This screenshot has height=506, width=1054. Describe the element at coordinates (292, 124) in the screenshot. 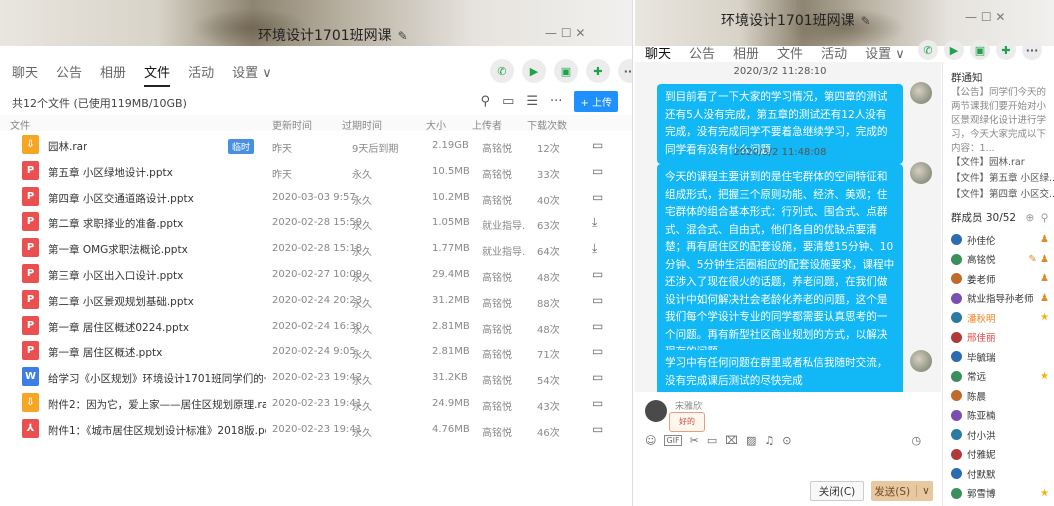

I see `column-modified: 更新时间` at that location.